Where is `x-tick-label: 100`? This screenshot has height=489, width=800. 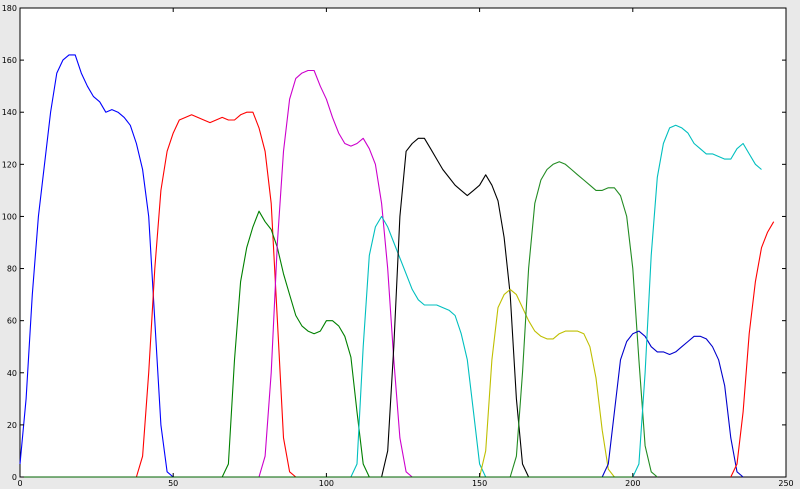 x-tick-label: 100 is located at coordinates (326, 483).